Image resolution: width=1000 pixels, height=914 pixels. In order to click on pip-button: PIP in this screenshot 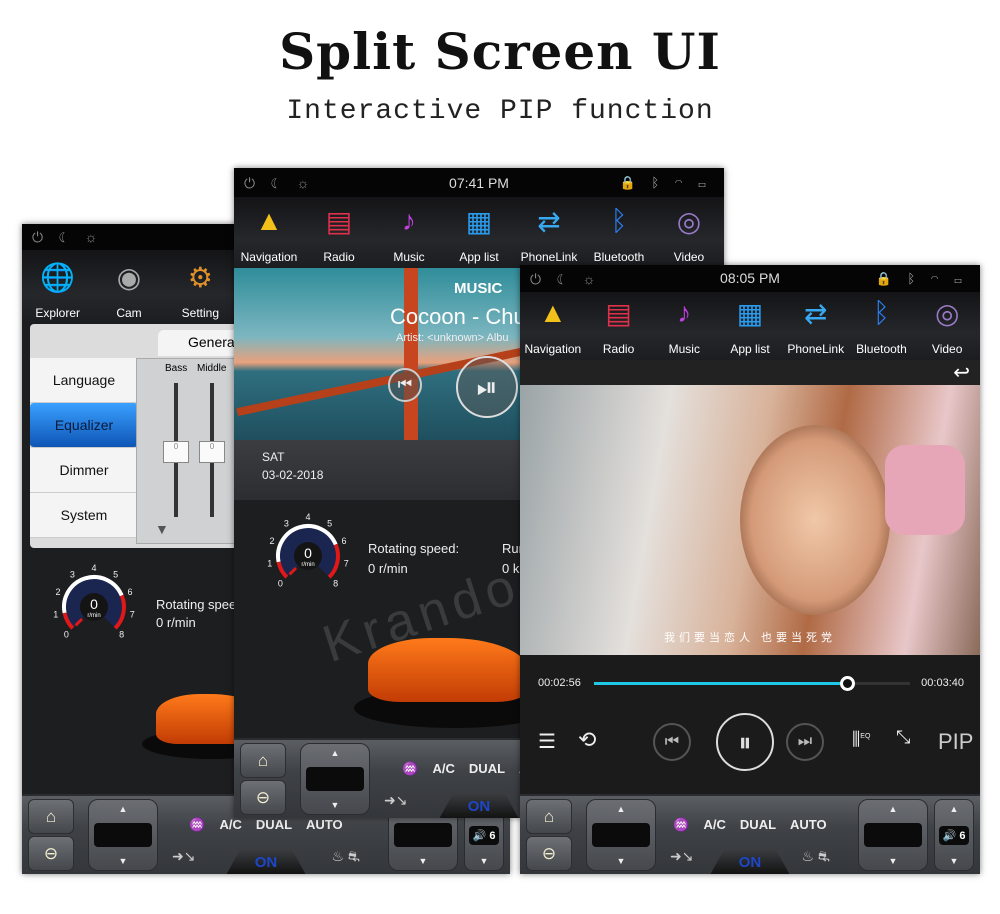, I will do `click(955, 742)`.